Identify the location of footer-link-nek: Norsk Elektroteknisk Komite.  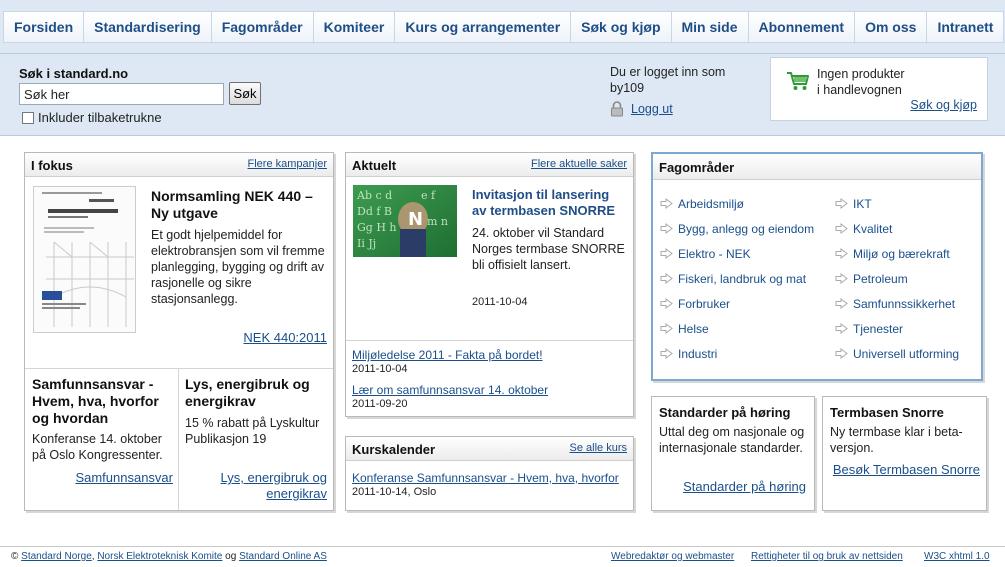
(159, 556).